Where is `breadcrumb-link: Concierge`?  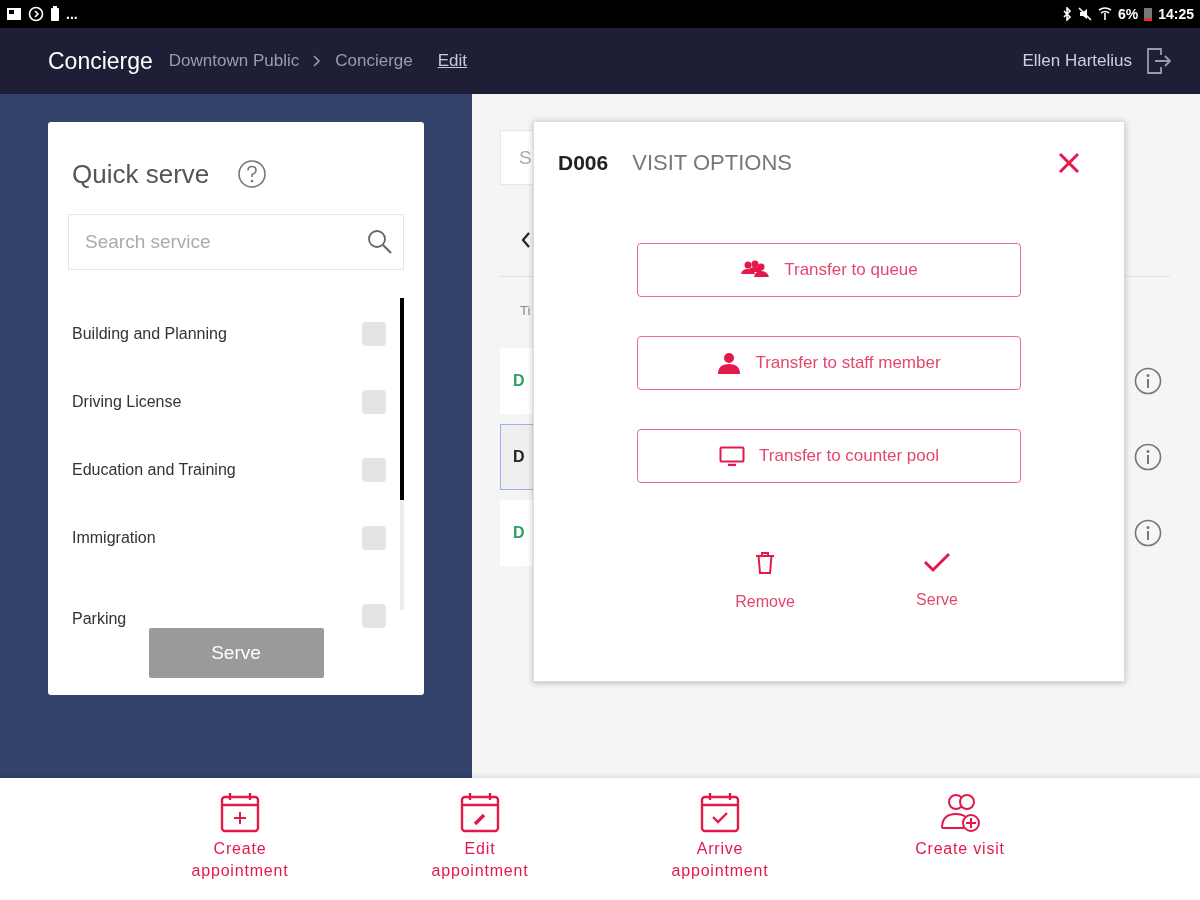 breadcrumb-link: Concierge is located at coordinates (374, 61).